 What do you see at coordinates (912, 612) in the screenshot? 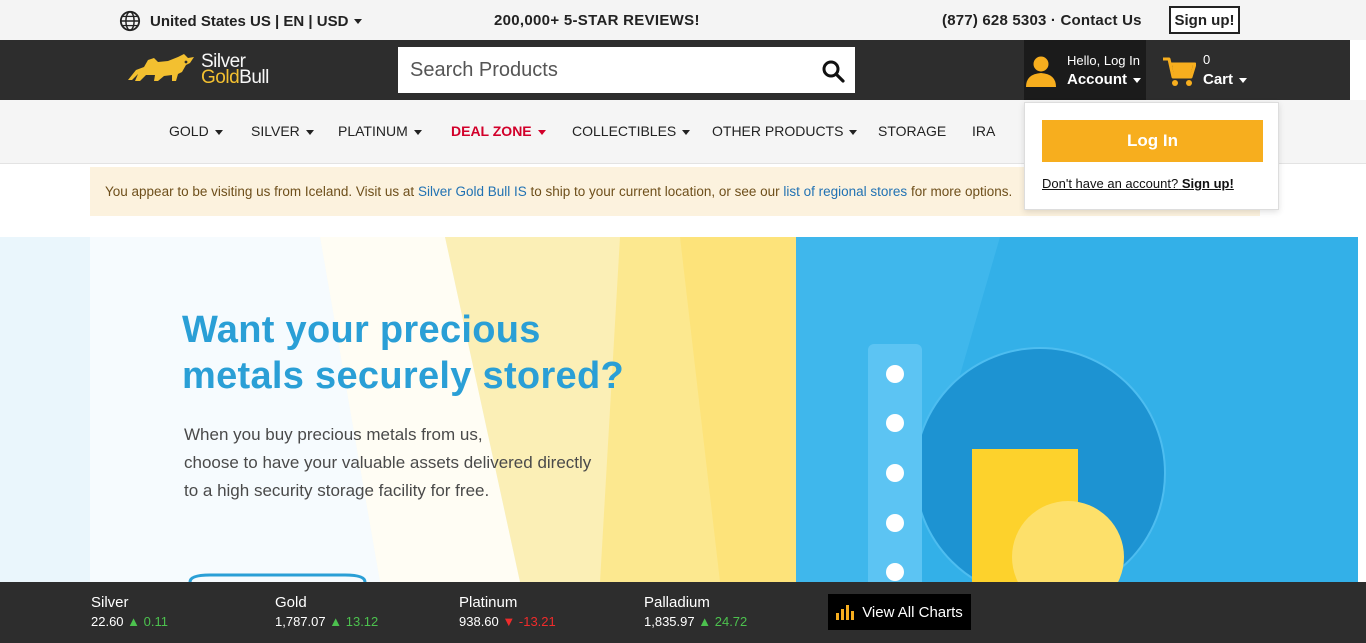
I see `view-all-charts-label: View All Charts` at bounding box center [912, 612].